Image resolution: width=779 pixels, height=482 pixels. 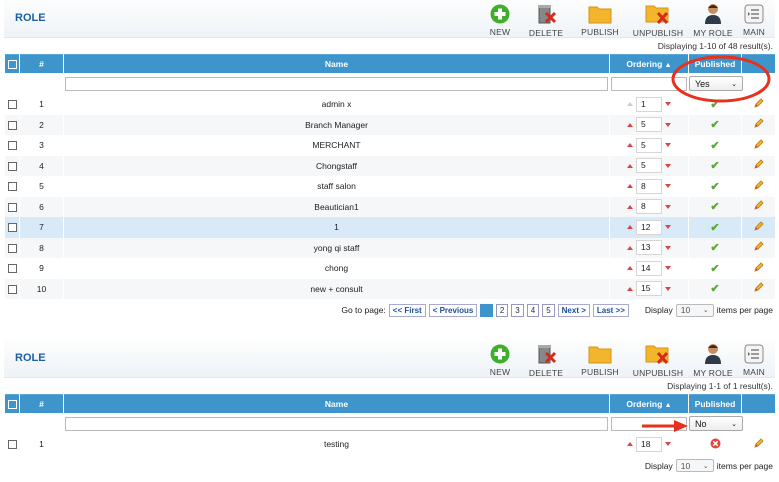 I want to click on table-row: 10 new + consult 15 ✔, so click(x=390, y=288).